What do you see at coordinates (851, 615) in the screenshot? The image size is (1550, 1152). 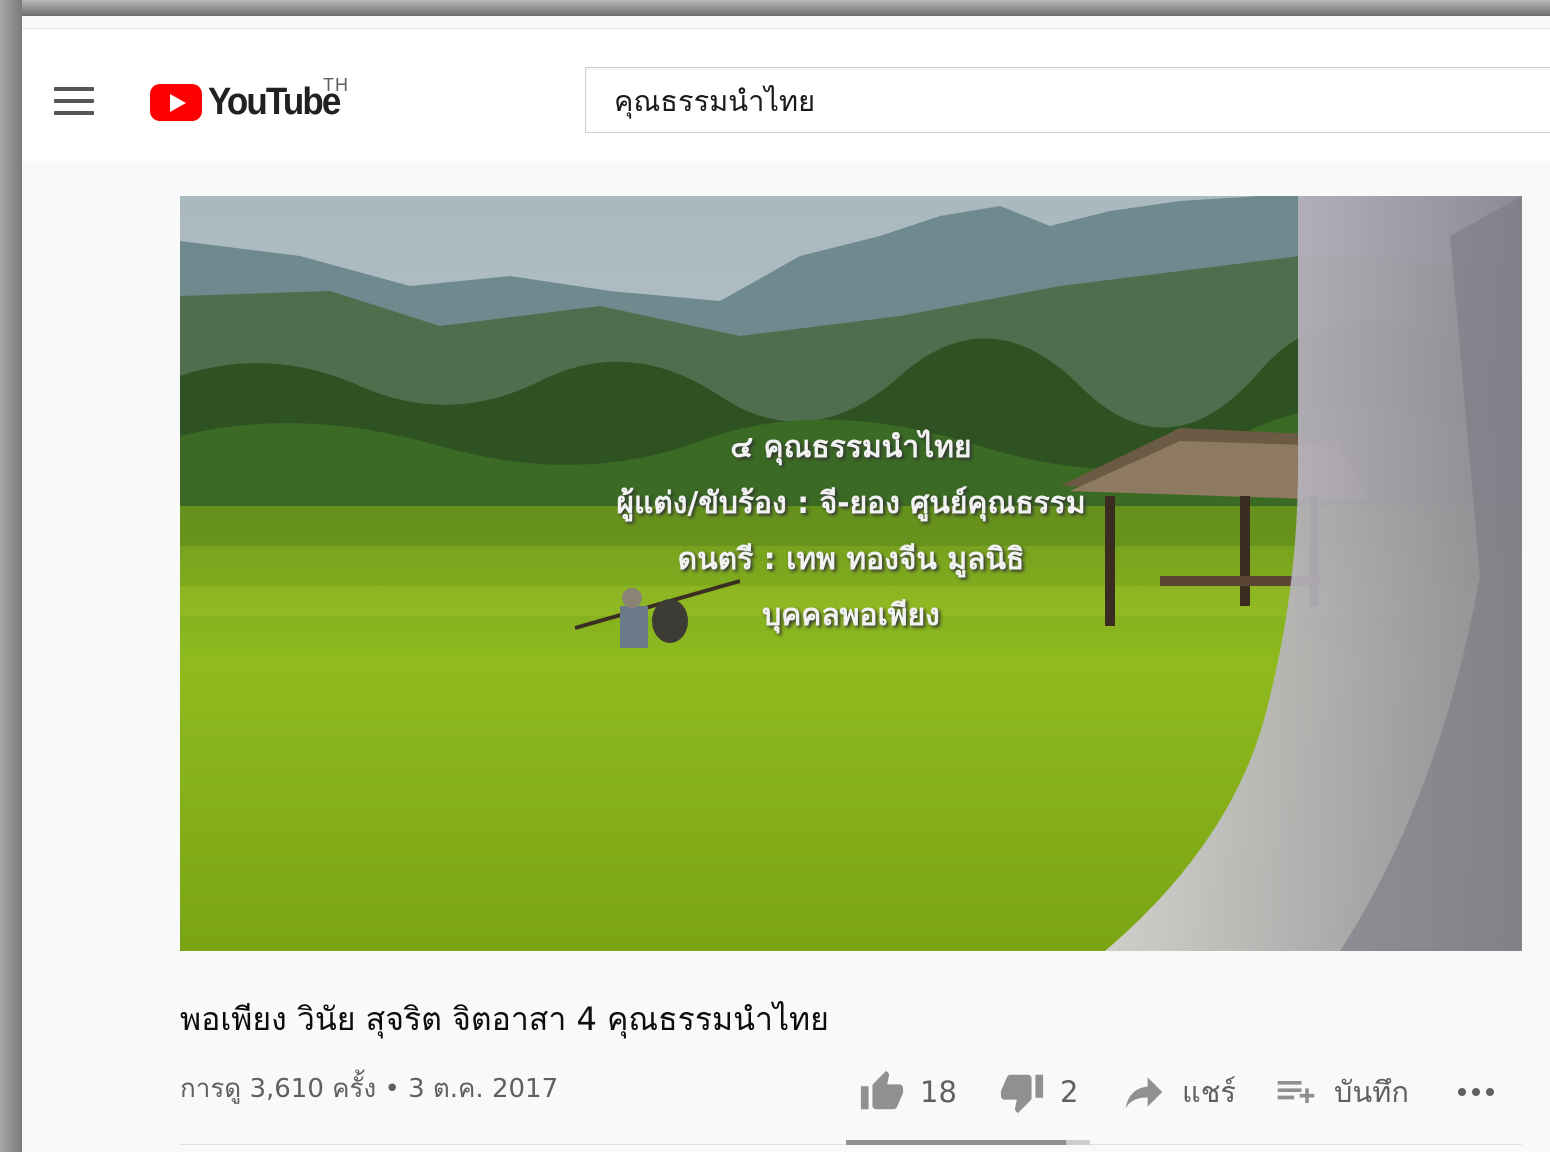 I see `overlay-line-4: บุคคลพอเพียง` at bounding box center [851, 615].